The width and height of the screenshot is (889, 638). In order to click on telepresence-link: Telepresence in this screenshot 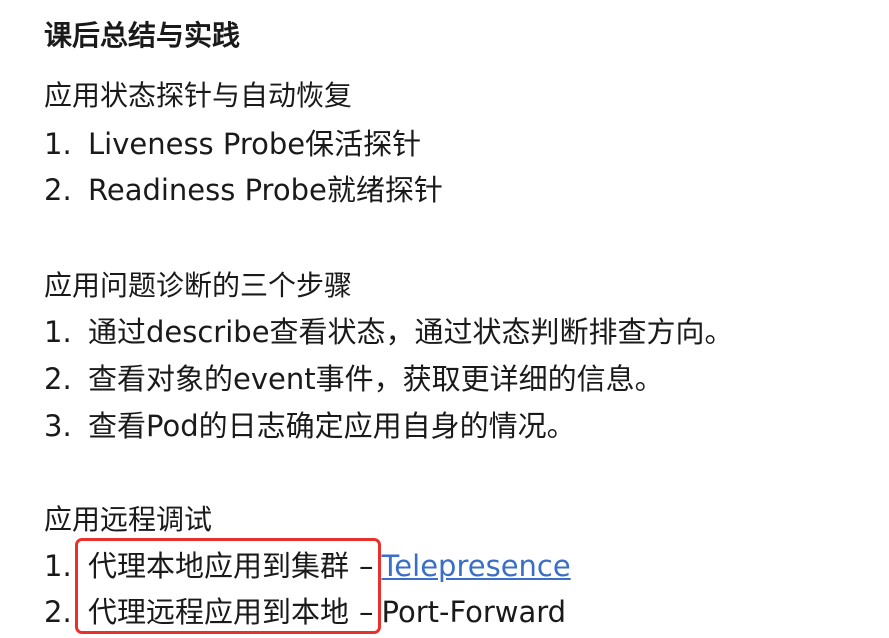, I will do `click(476, 566)`.